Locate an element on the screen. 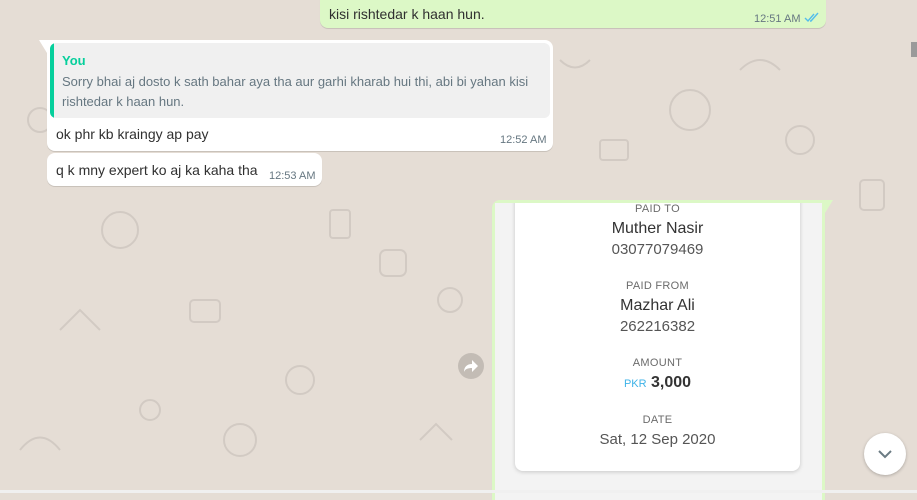  payment-date: Sat, 12 Sep 2020 is located at coordinates (657, 439).